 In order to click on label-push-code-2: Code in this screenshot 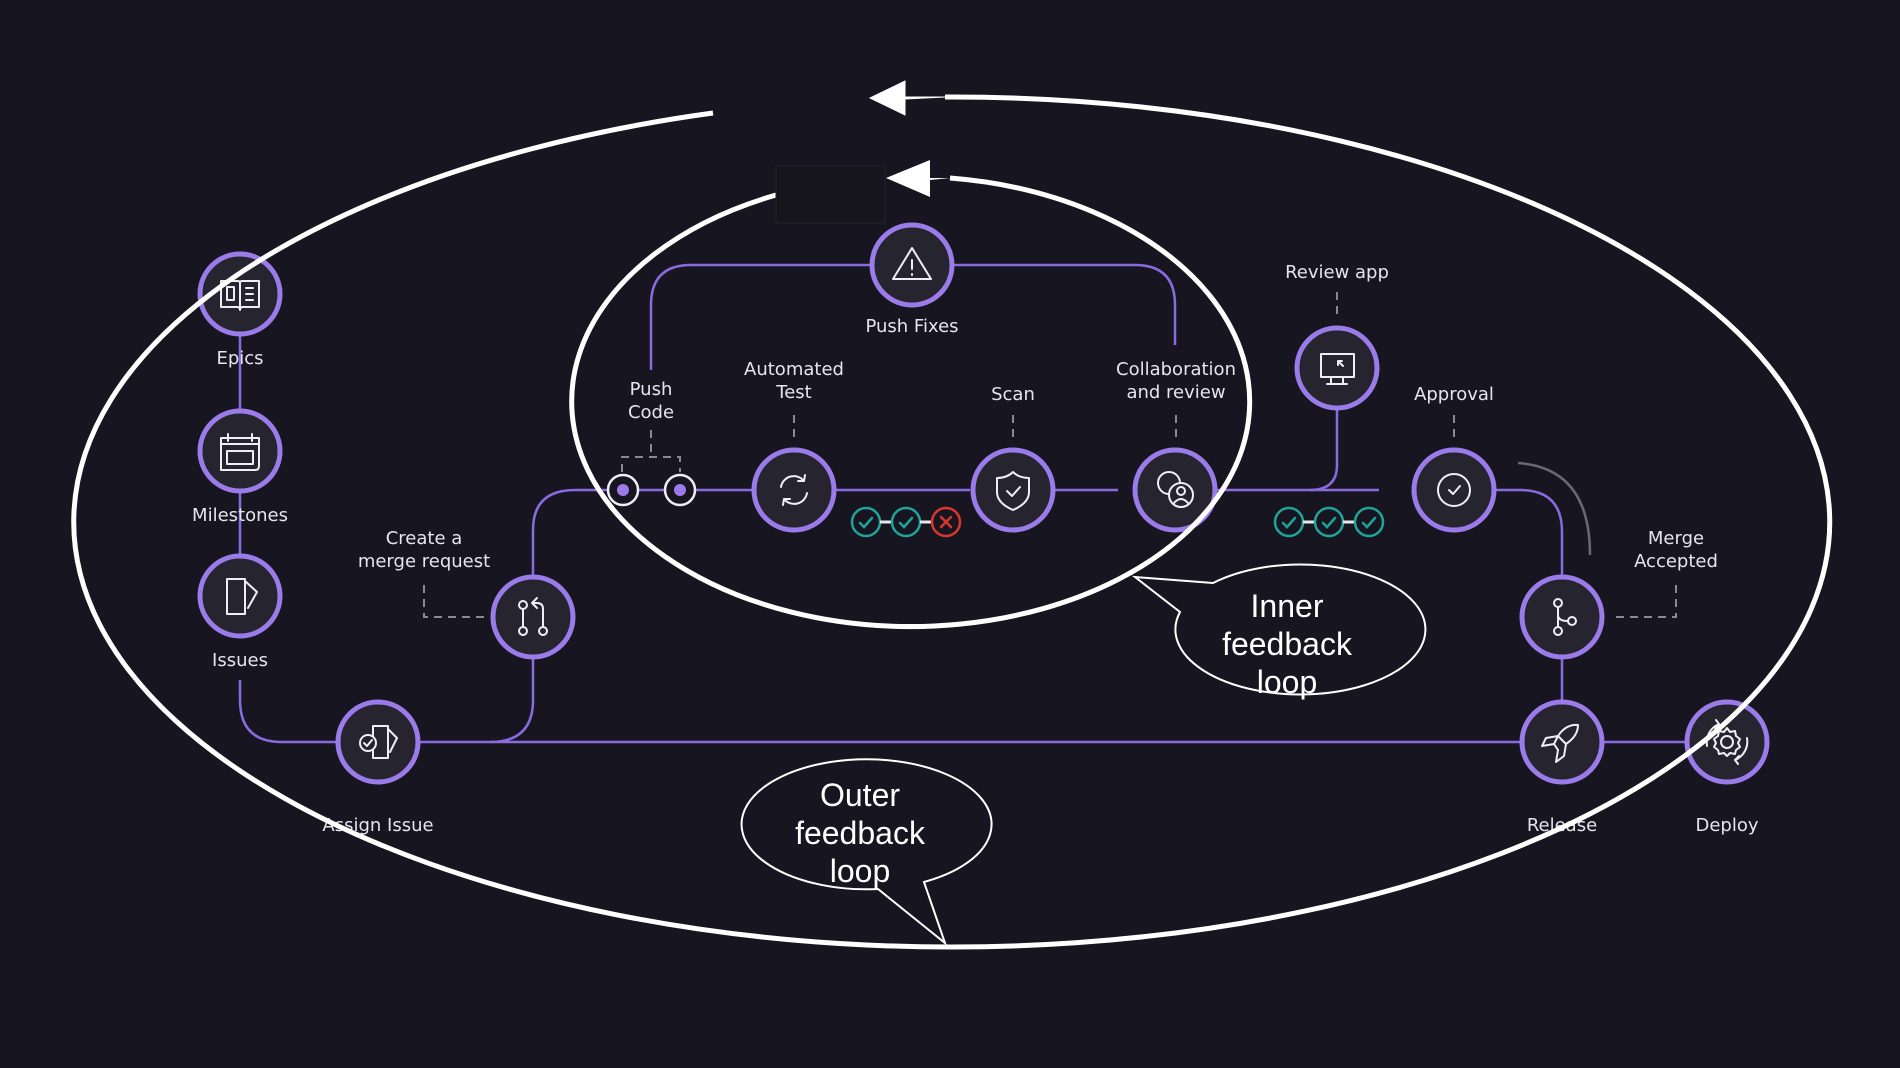, I will do `click(651, 412)`.